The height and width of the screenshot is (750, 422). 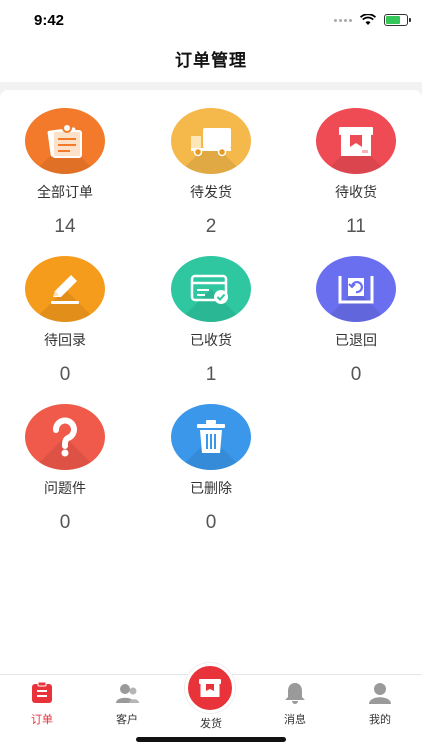 I want to click on tab-messages: 消息, so click(x=295, y=704).